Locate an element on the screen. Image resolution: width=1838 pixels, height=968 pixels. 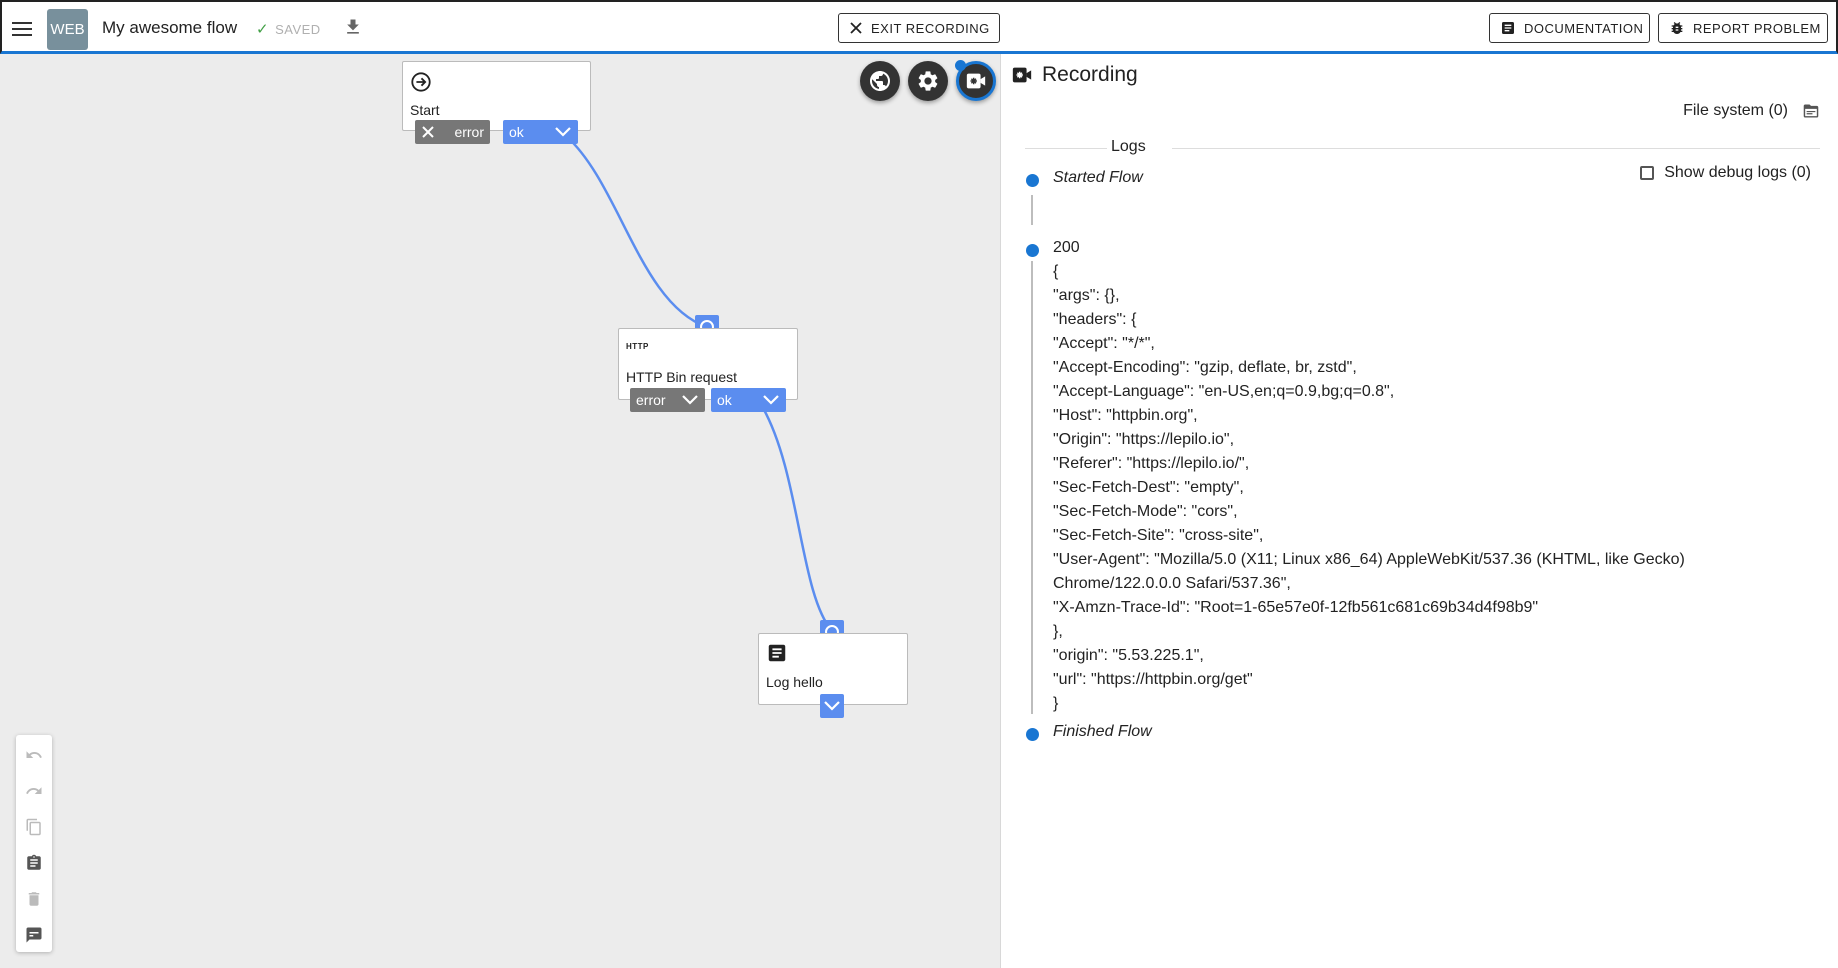
http-tag: HTTP is located at coordinates (637, 346).